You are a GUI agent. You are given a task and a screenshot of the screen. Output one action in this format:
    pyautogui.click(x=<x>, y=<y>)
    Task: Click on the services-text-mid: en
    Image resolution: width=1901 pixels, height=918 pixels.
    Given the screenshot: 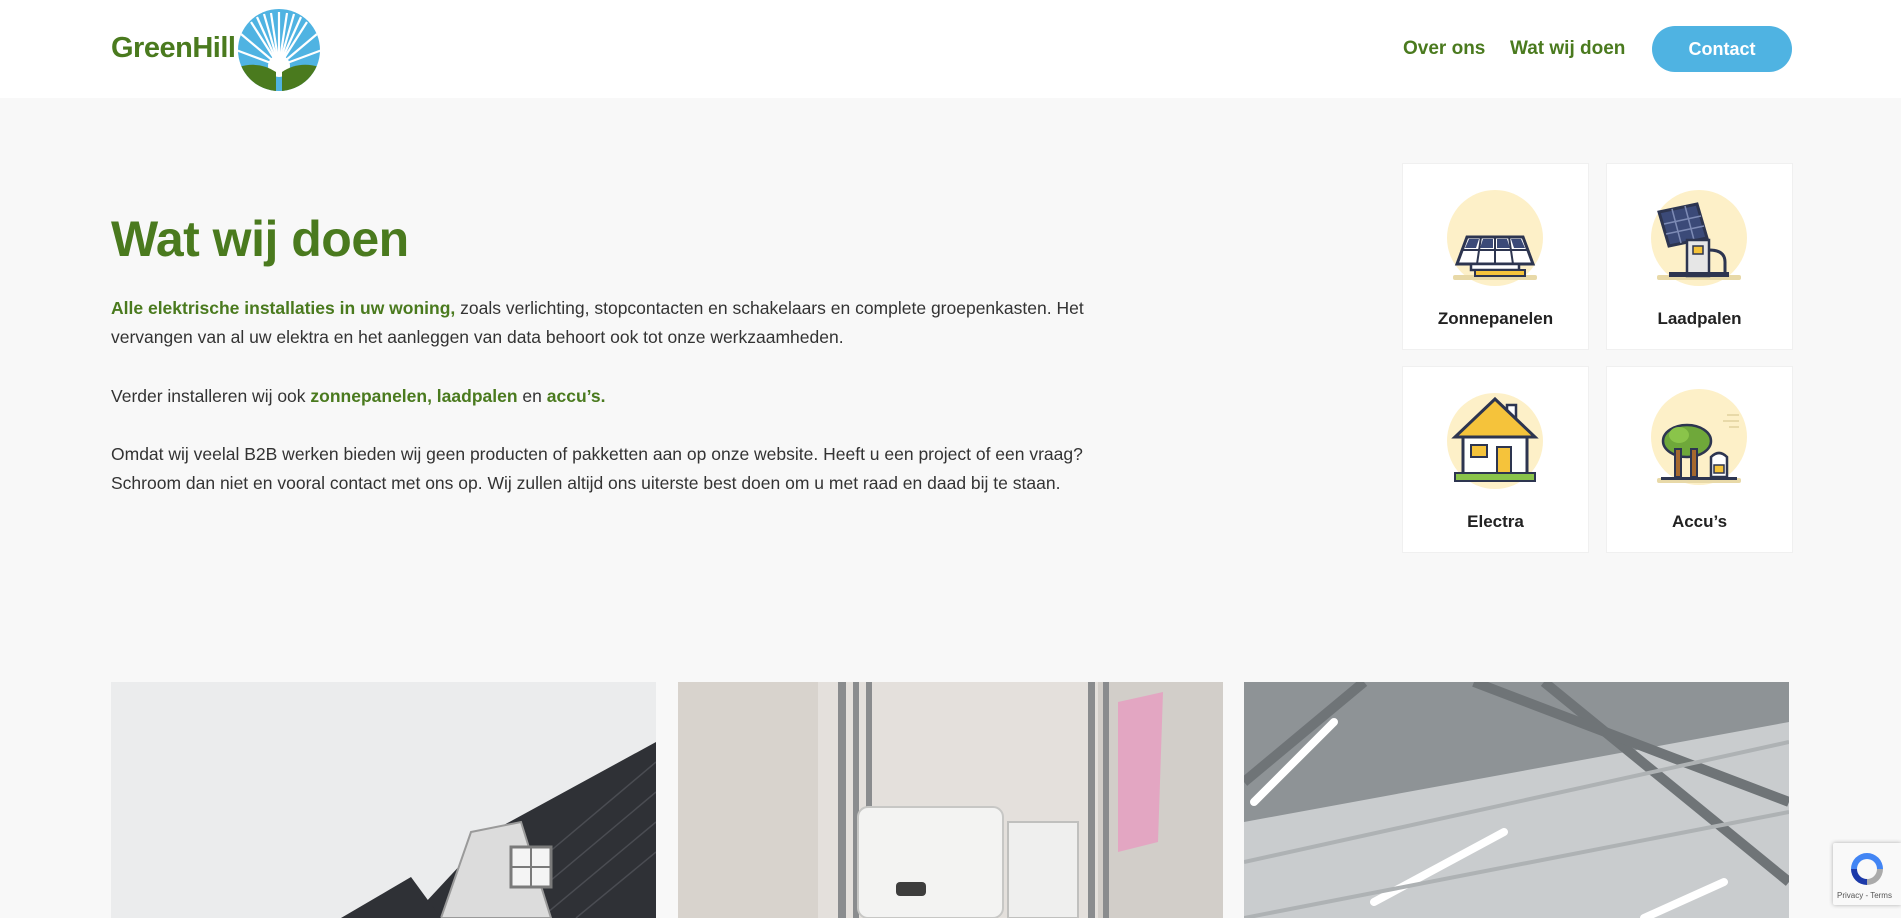 What is the action you would take?
    pyautogui.click(x=532, y=396)
    